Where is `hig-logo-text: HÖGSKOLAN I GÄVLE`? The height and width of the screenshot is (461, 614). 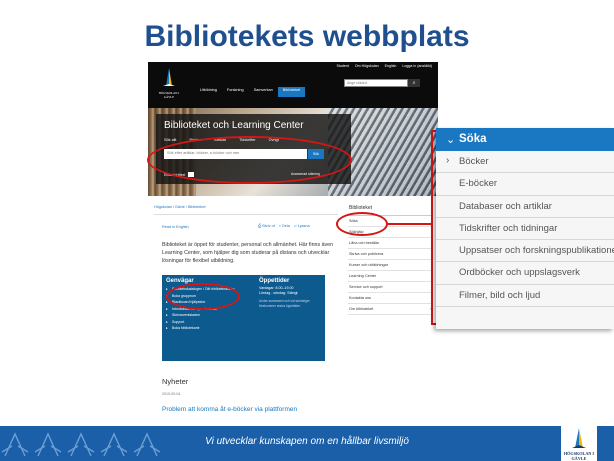 hig-logo-text: HÖGSKOLAN I GÄVLE is located at coordinates (169, 95).